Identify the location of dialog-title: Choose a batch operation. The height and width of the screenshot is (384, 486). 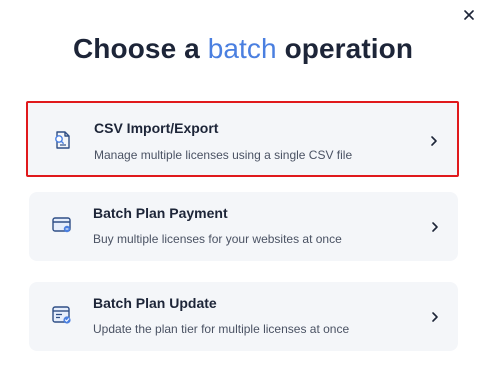
(243, 49).